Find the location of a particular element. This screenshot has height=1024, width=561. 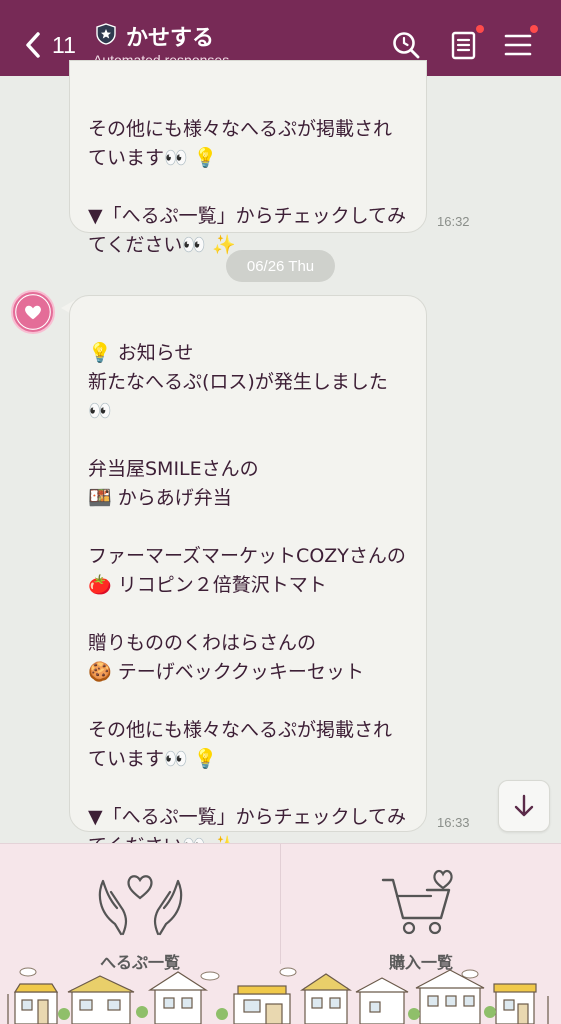

chat-title: かせする is located at coordinates (170, 38).